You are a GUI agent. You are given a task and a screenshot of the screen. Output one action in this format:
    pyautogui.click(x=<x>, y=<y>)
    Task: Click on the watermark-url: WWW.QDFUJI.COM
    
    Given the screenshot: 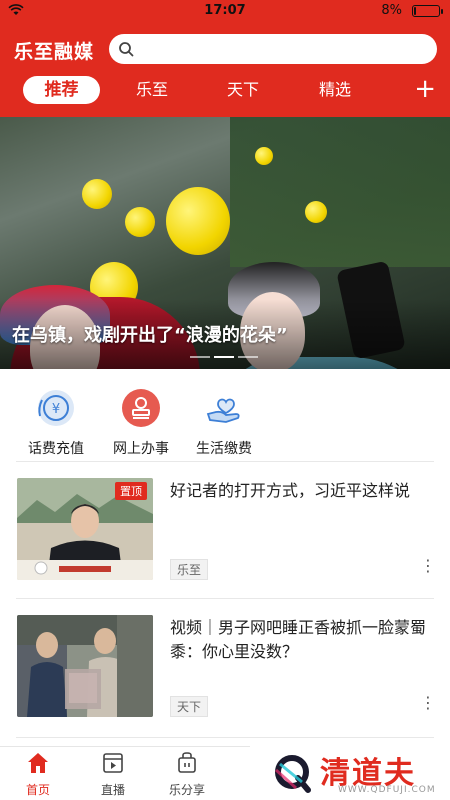 What is the action you would take?
    pyautogui.click(x=387, y=790)
    